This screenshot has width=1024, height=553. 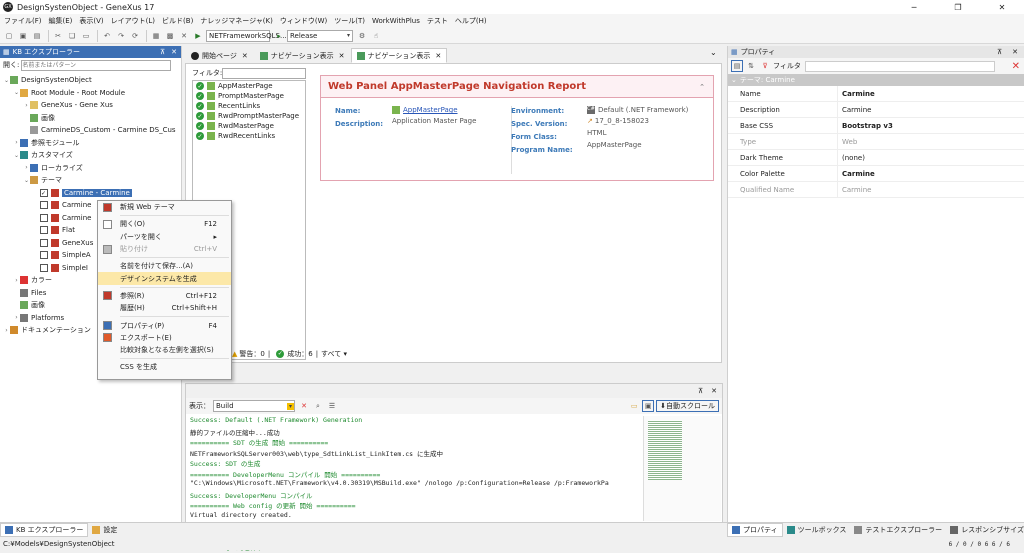 I want to click on context-menu-item: 開く(O) F12, so click(x=164, y=224).